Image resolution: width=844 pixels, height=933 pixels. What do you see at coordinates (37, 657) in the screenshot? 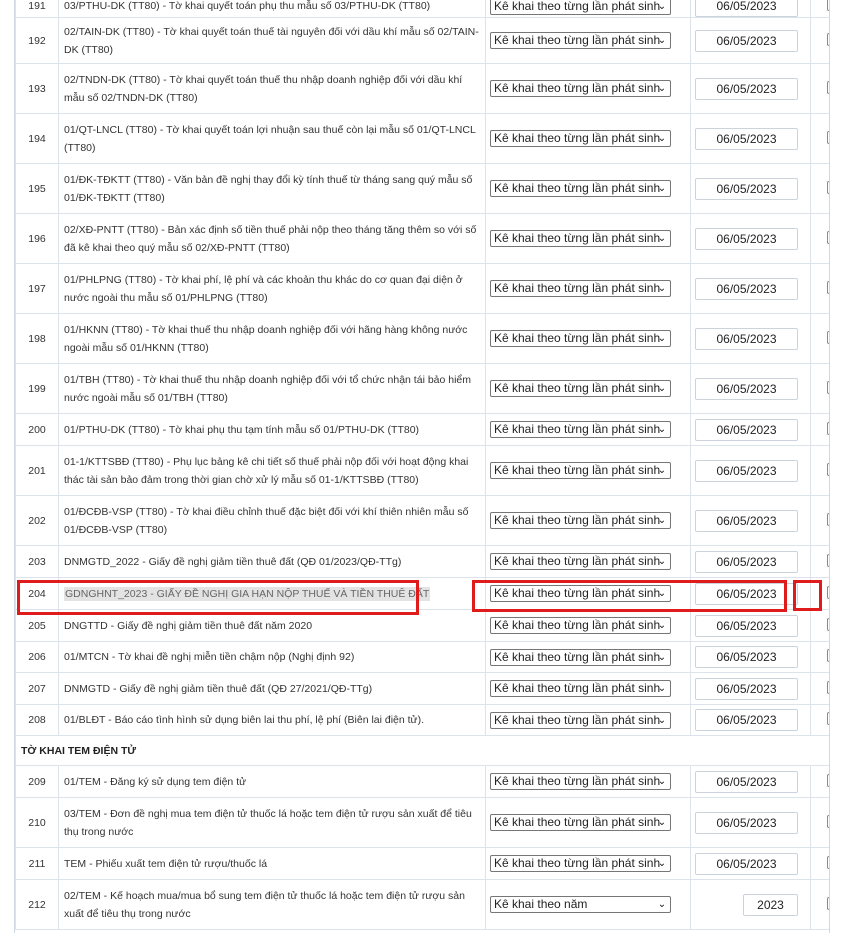
I see `row-number: 206` at bounding box center [37, 657].